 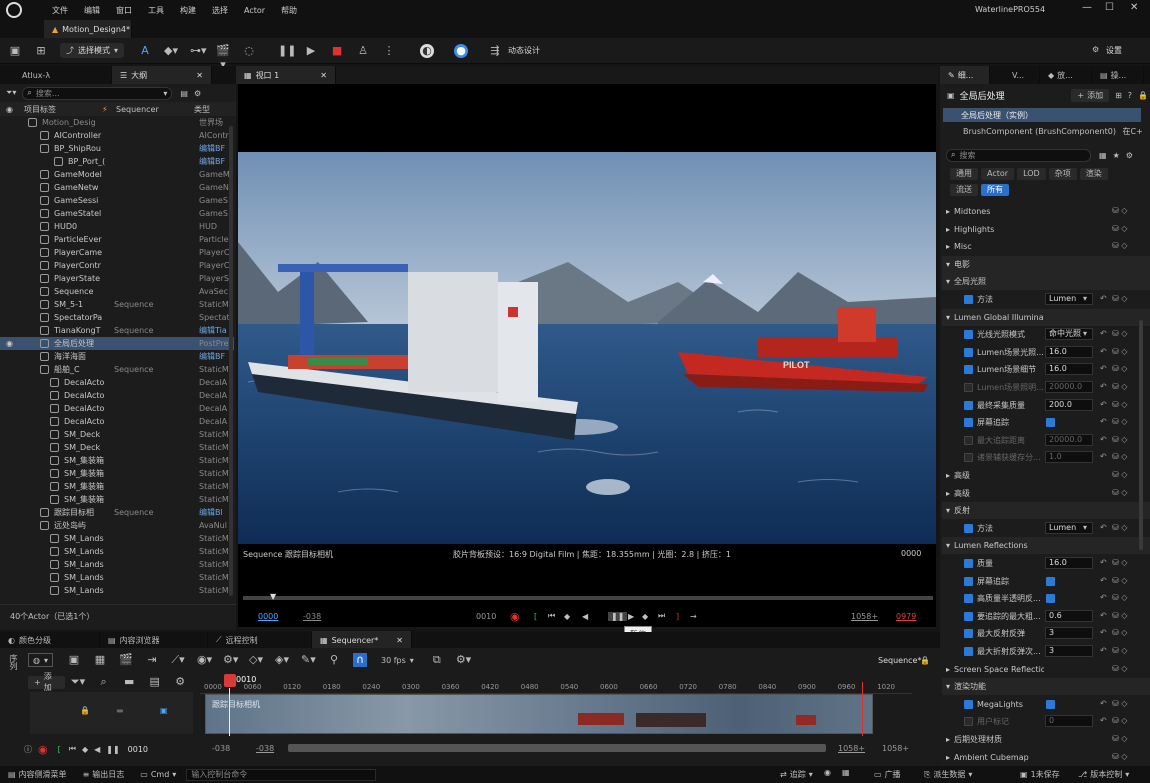 What do you see at coordinates (281, 774) in the screenshot?
I see `console-input: 输入控制台命令` at bounding box center [281, 774].